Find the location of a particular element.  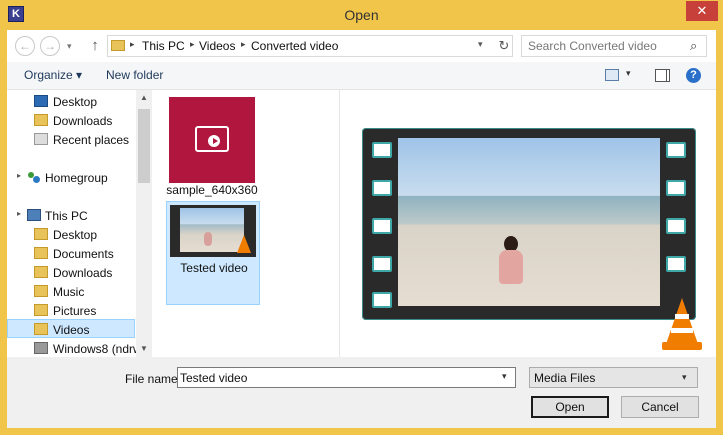

preview-pane-icon is located at coordinates (662, 75).